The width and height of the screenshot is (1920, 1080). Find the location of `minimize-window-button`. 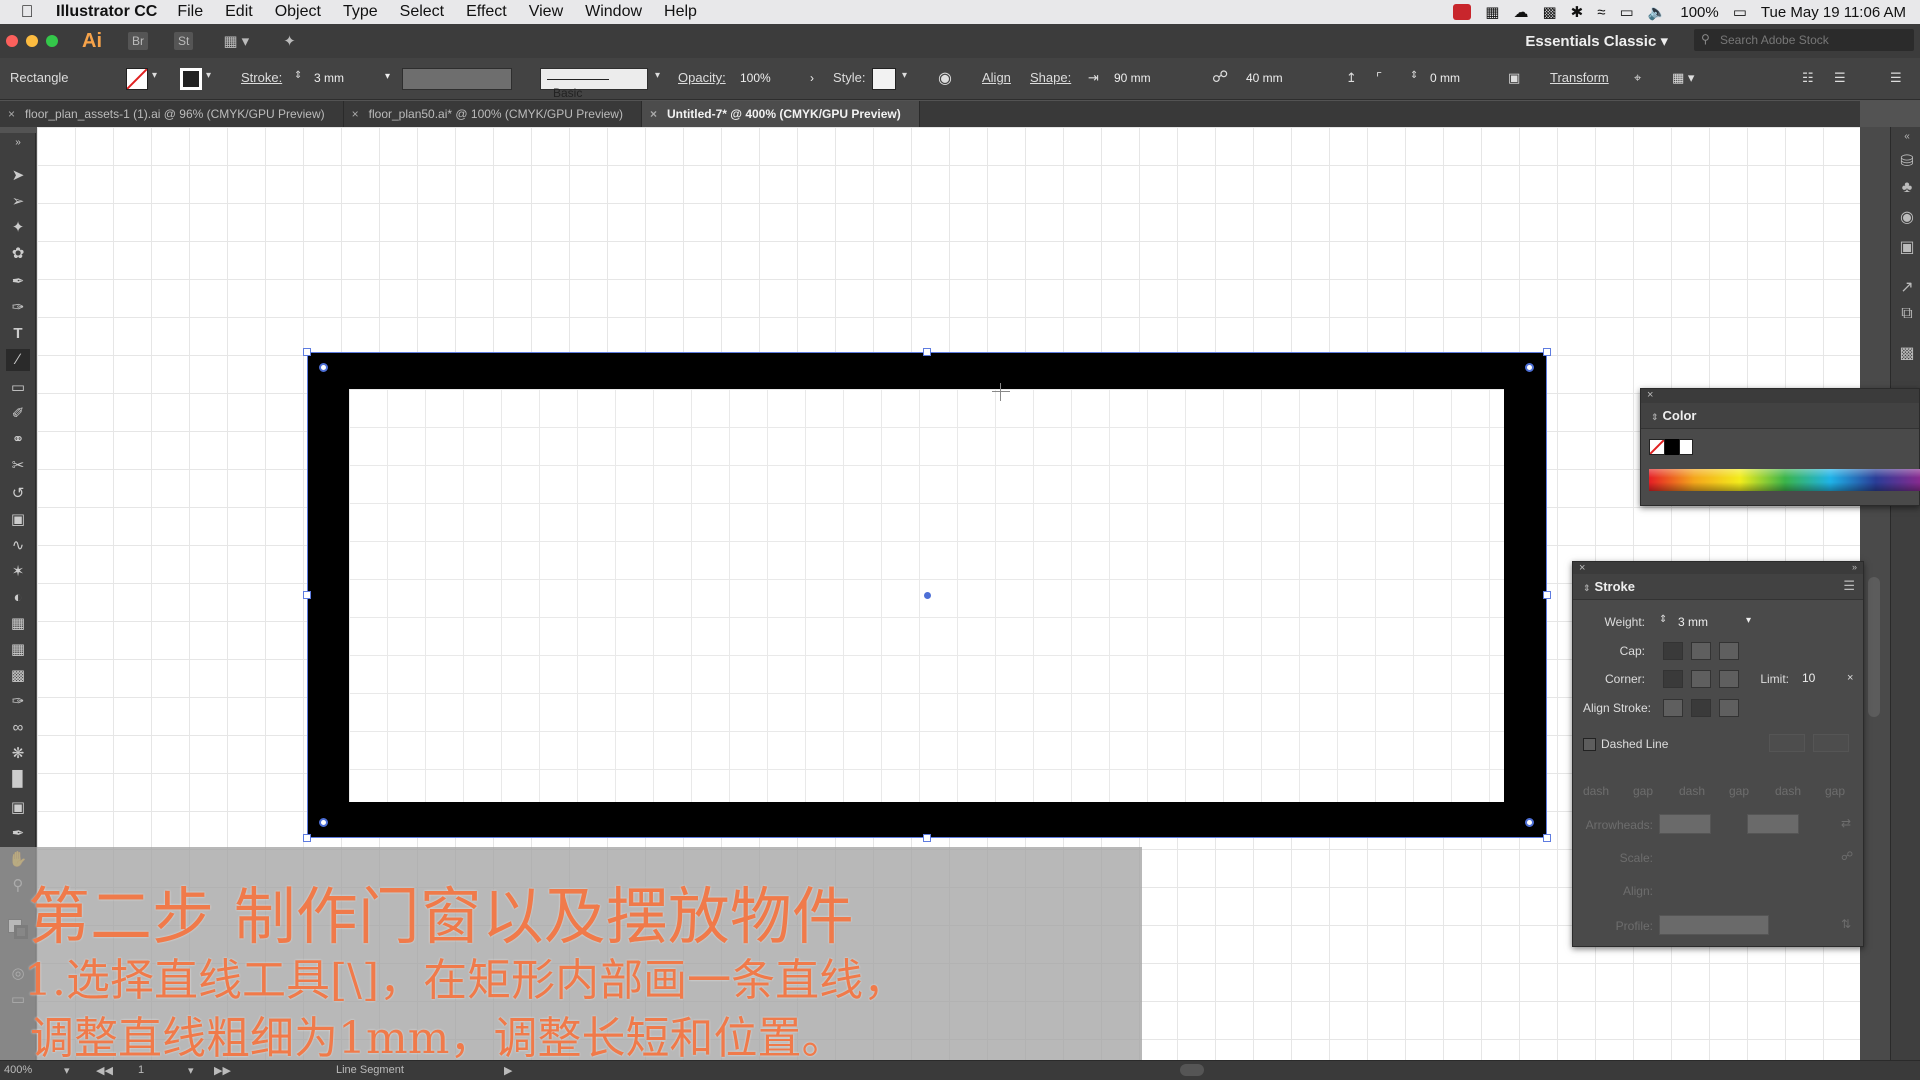

minimize-window-button is located at coordinates (32, 41).